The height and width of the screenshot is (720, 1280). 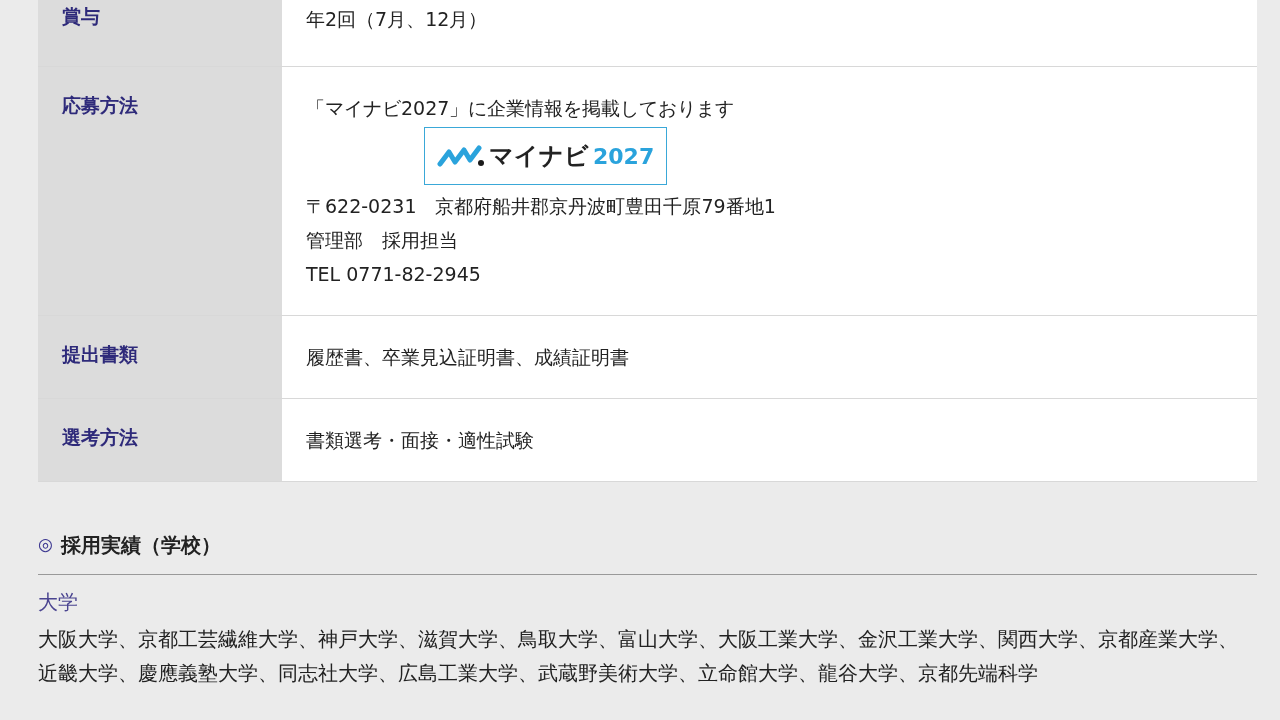 I want to click on school-list-text: 大阪大学、京都工芸繊維大学、神戸大学、滋賀大学、鳥取大学、富山大学、大阪工業大学、金沢工業大学、関西大学、京都産業大学、近畿大学、慶應義塾大学、同志社大学、広島工業大学、武蔵野美術大学、立命館大学、龍谷大学、京都先端科学, so click(x=638, y=657).